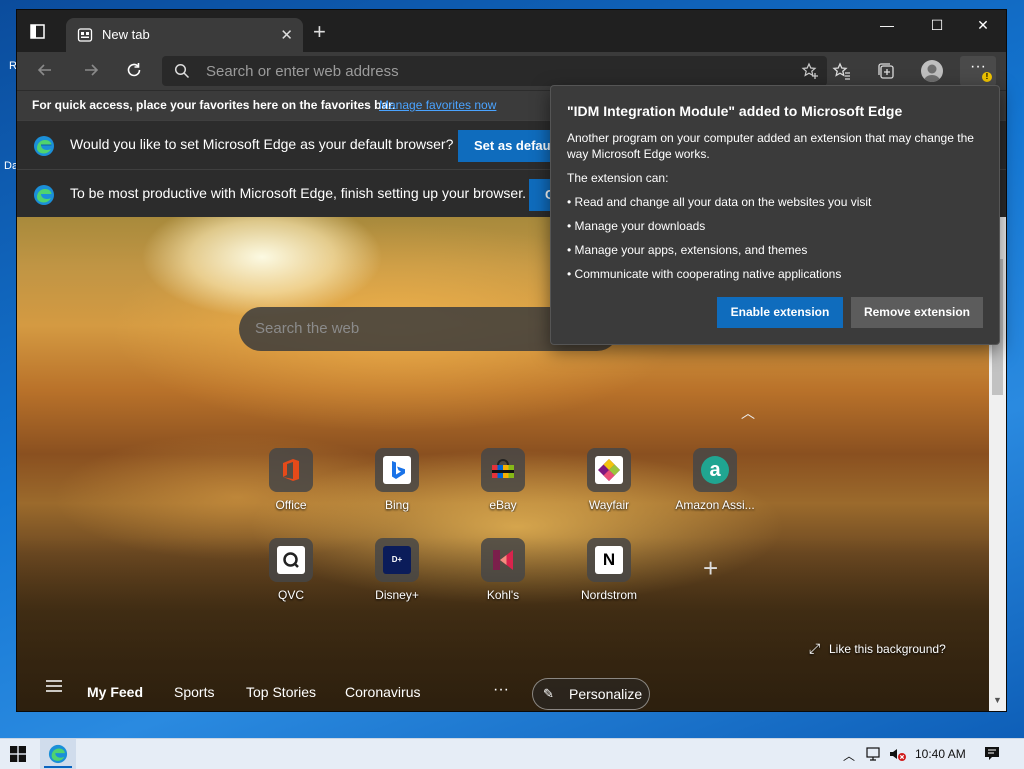 The height and width of the screenshot is (769, 1024). I want to click on refresh-icon, so click(134, 71).